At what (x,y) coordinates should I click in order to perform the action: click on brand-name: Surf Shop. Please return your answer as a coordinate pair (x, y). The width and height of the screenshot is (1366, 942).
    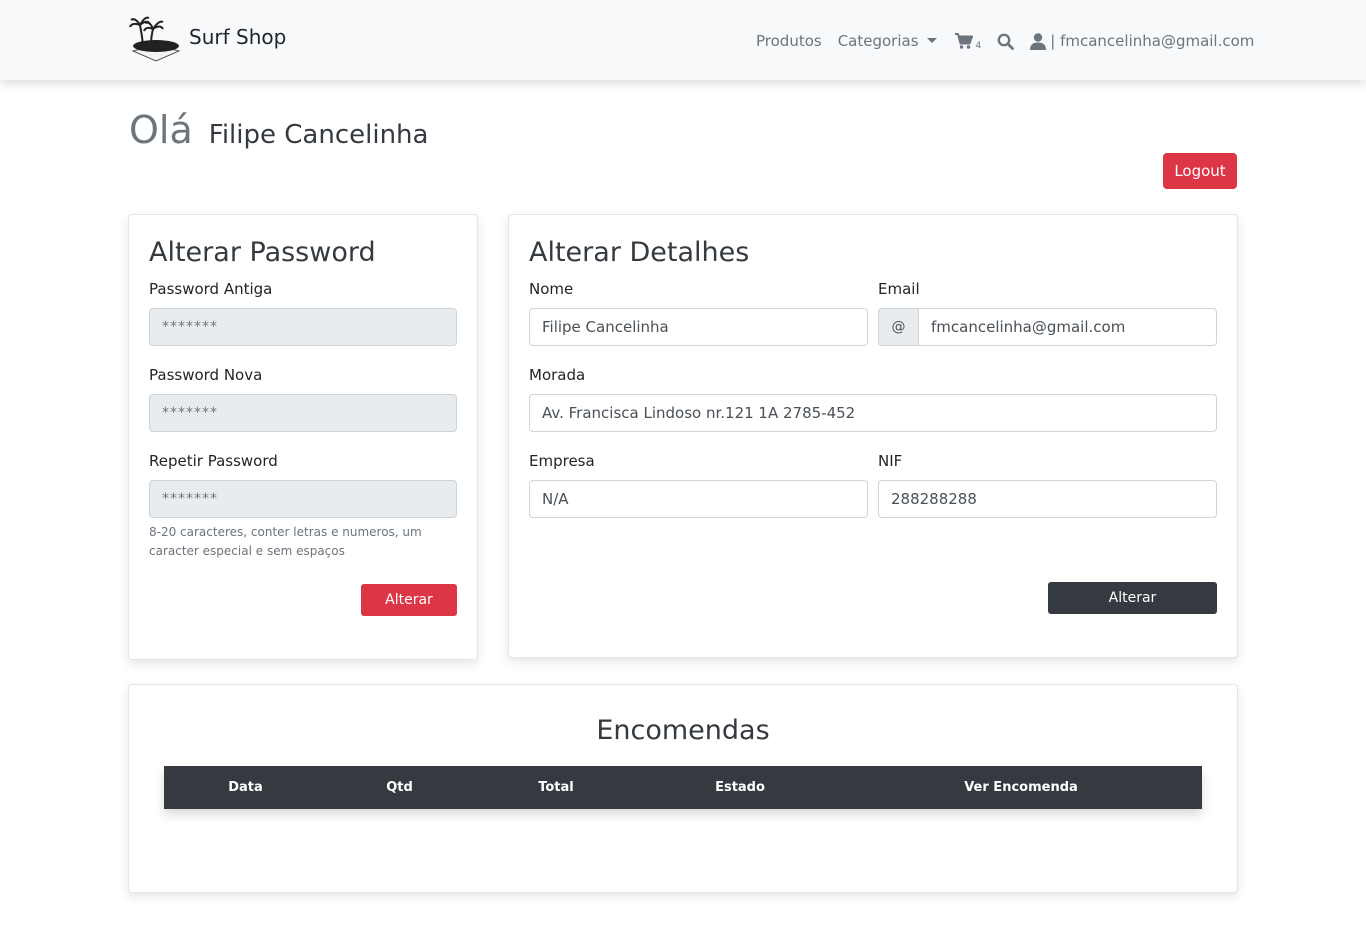
    Looking at the image, I should click on (238, 37).